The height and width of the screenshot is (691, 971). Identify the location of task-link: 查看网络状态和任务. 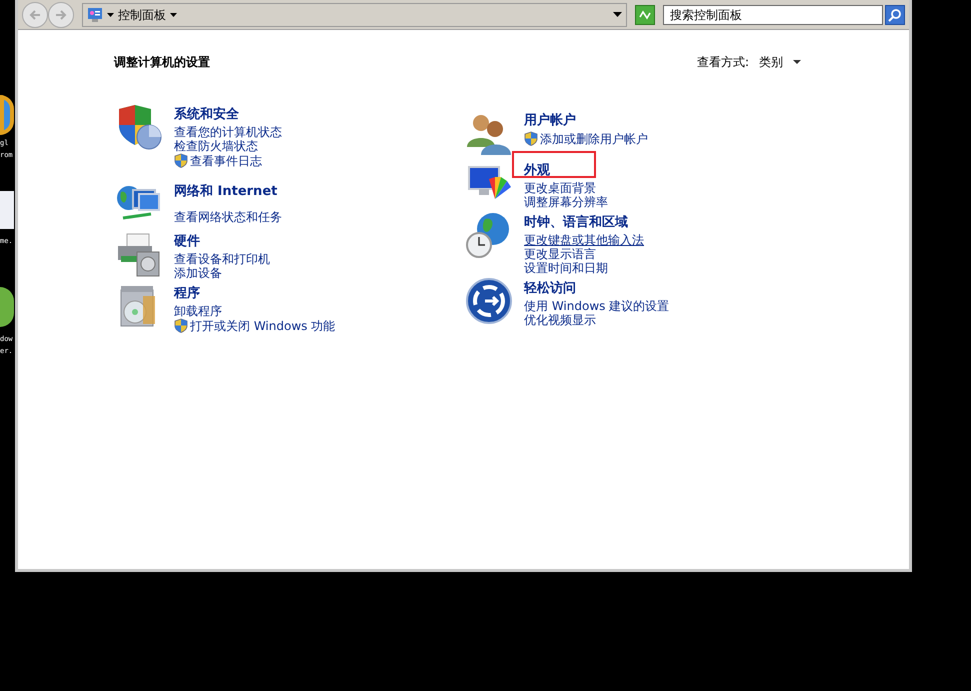
(228, 217).